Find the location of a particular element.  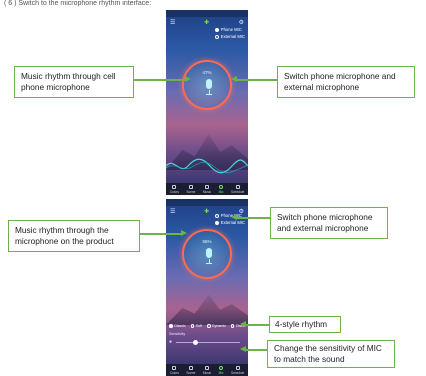

style-label: Classic is located at coordinates (180, 326).